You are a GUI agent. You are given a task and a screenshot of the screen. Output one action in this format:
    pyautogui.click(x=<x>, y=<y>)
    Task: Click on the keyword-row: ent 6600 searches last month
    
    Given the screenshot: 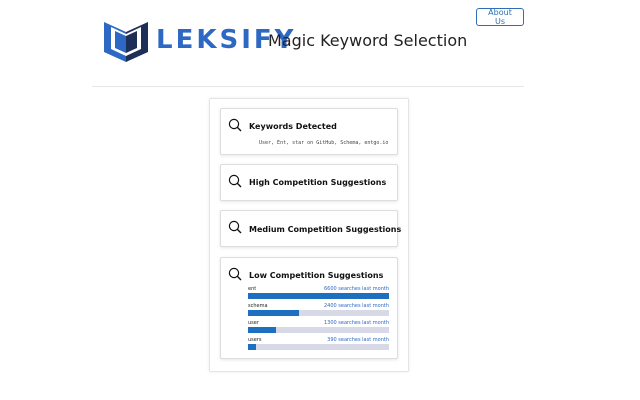 What is the action you would take?
    pyautogui.click(x=318, y=294)
    